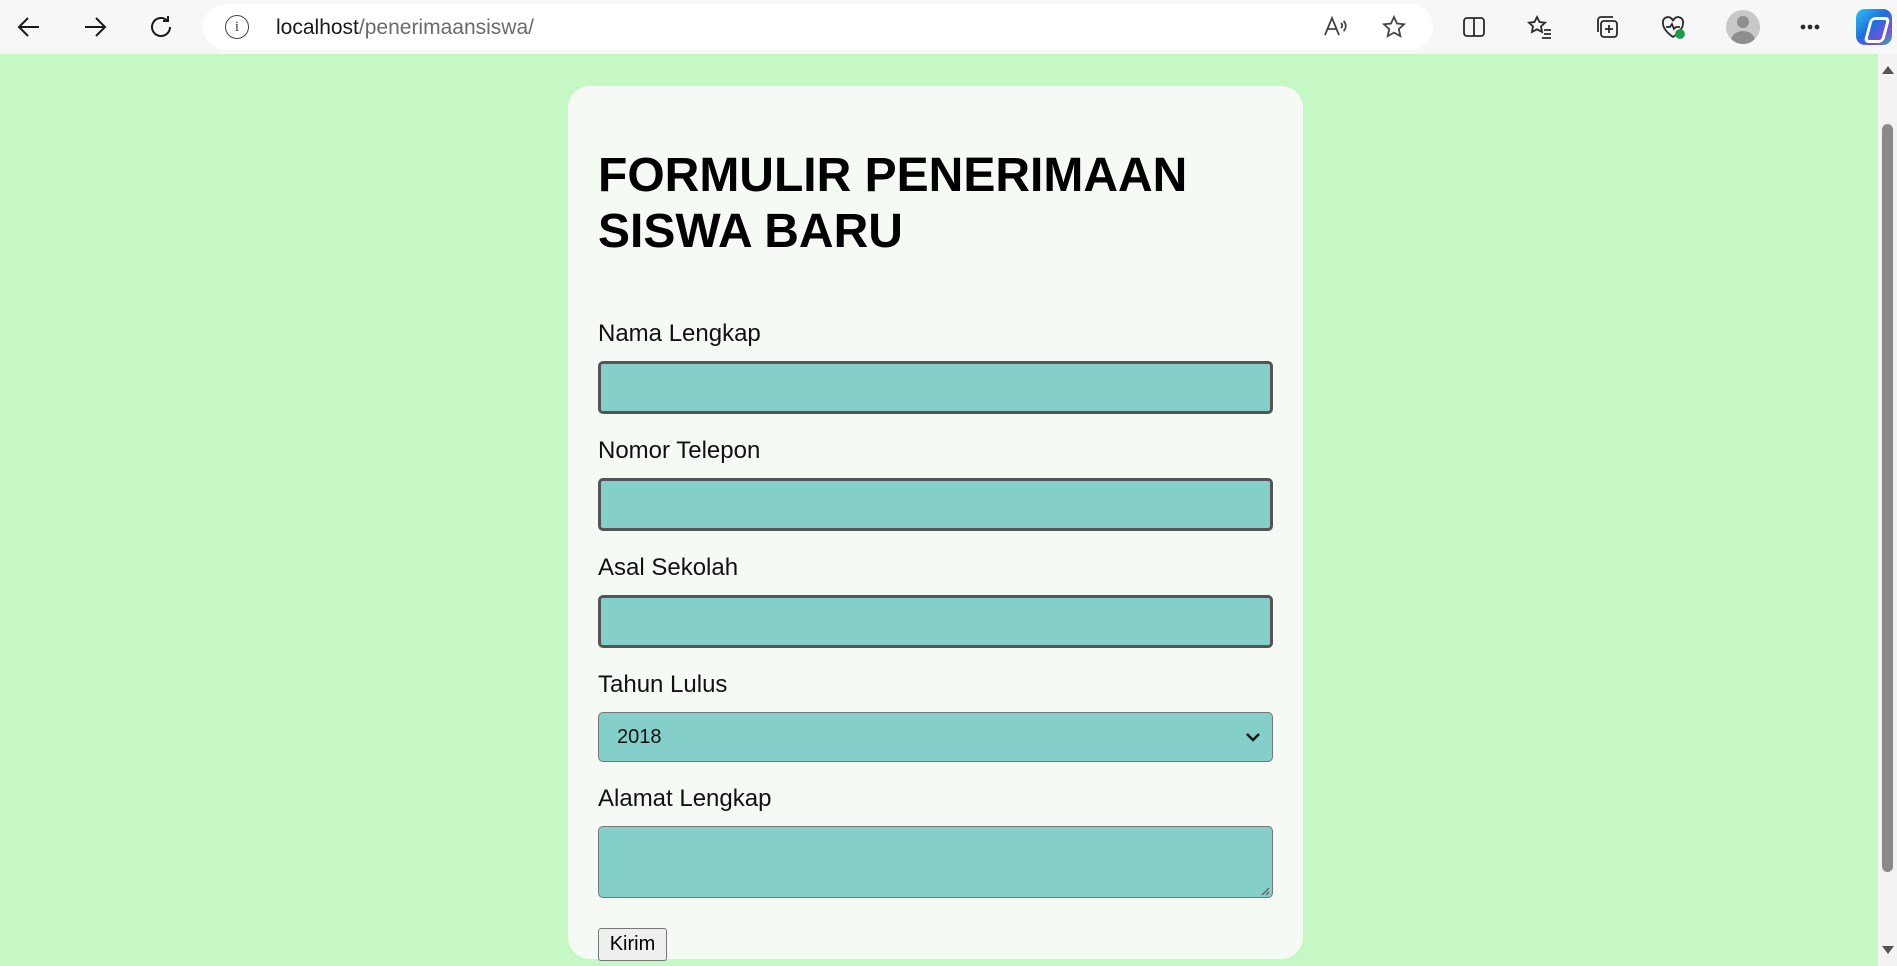 Image resolution: width=1897 pixels, height=966 pixels. What do you see at coordinates (935, 504) in the screenshot?
I see `telepon-input` at bounding box center [935, 504].